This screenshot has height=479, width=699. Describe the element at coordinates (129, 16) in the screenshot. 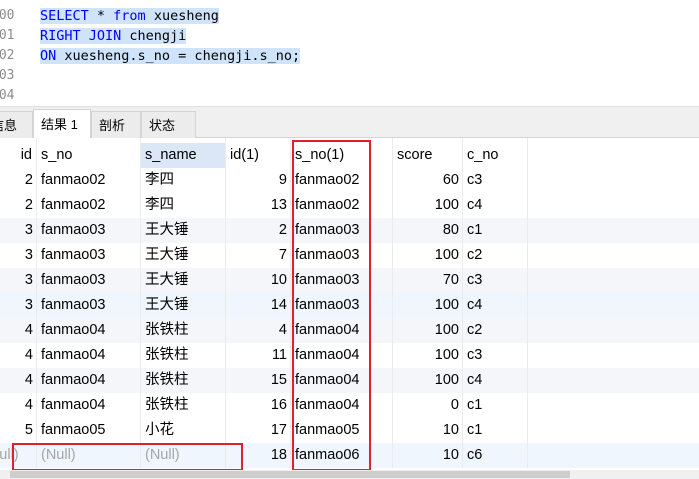

I see `code-line: SELECT * from xuesheng` at that location.